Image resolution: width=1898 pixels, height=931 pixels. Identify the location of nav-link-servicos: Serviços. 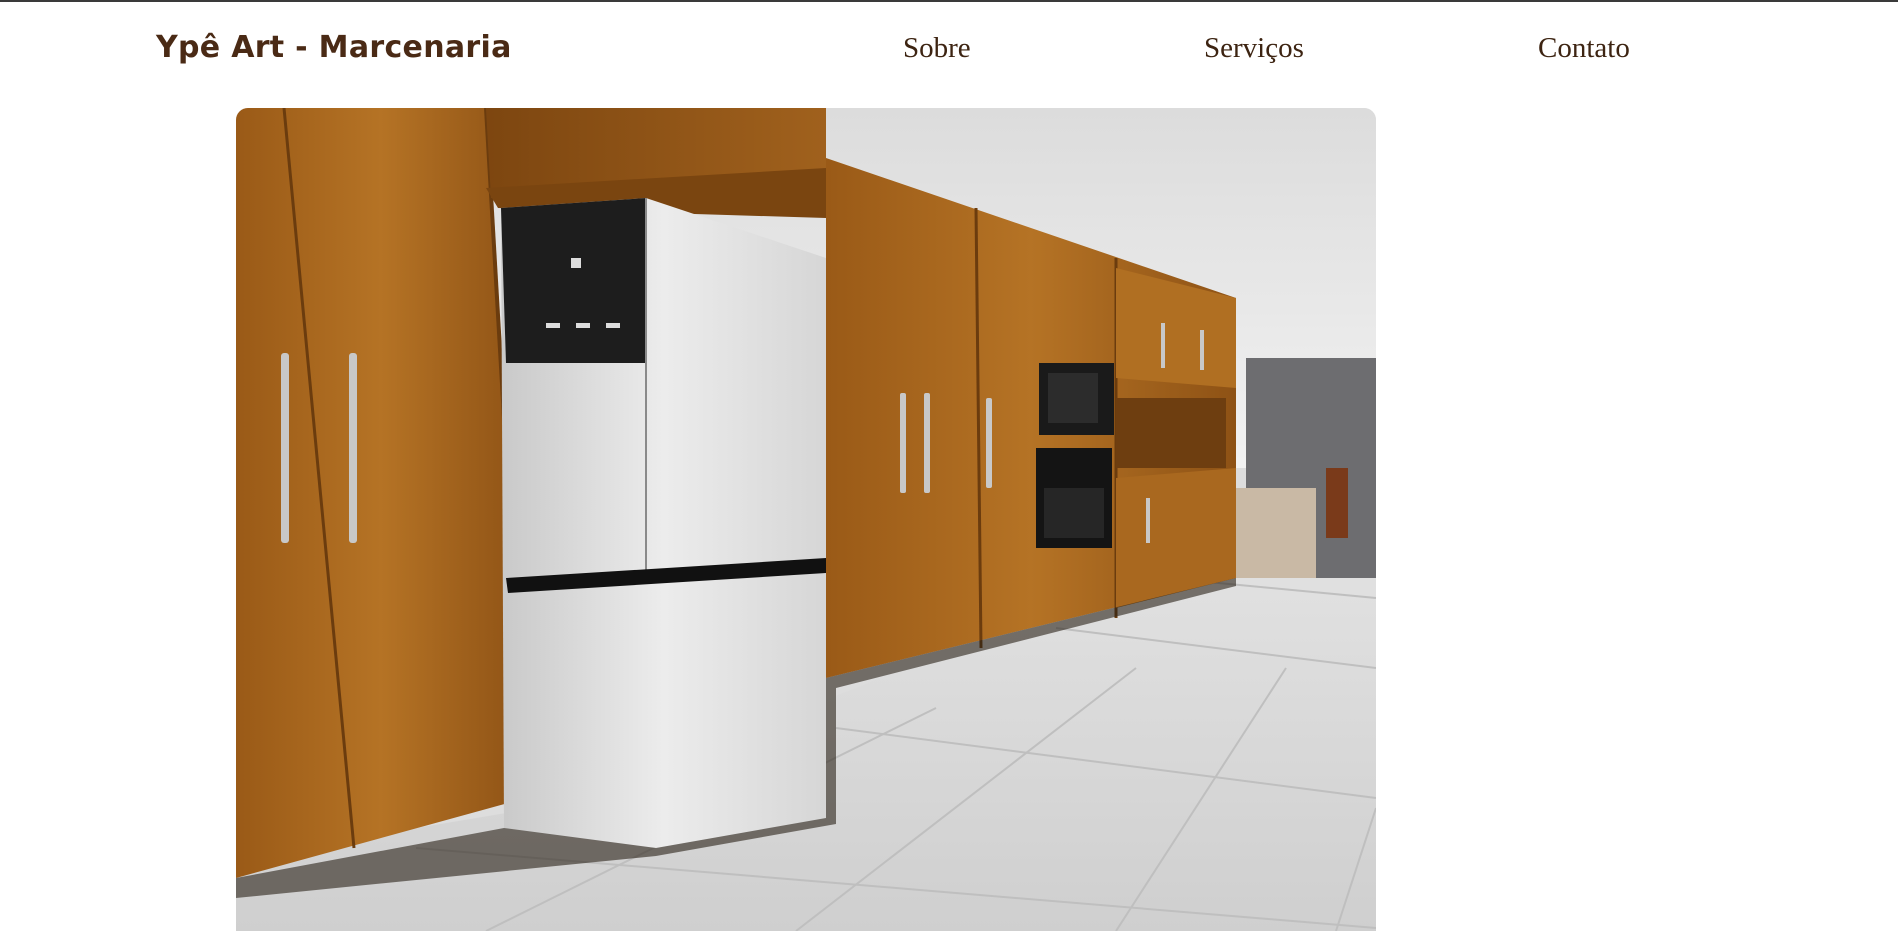
(1254, 48).